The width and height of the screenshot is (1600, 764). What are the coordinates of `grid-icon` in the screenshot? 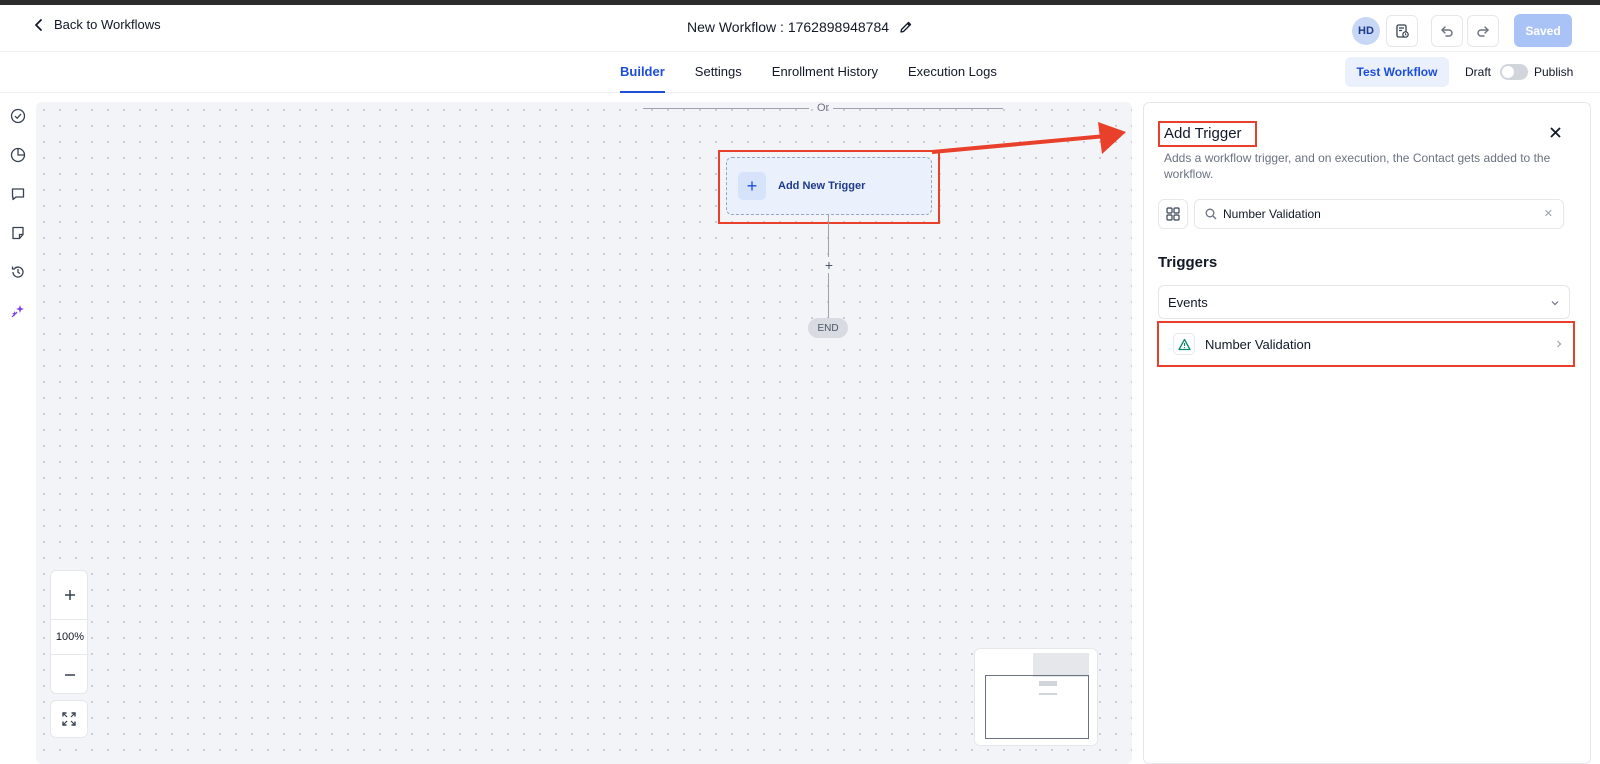 It's located at (1173, 214).